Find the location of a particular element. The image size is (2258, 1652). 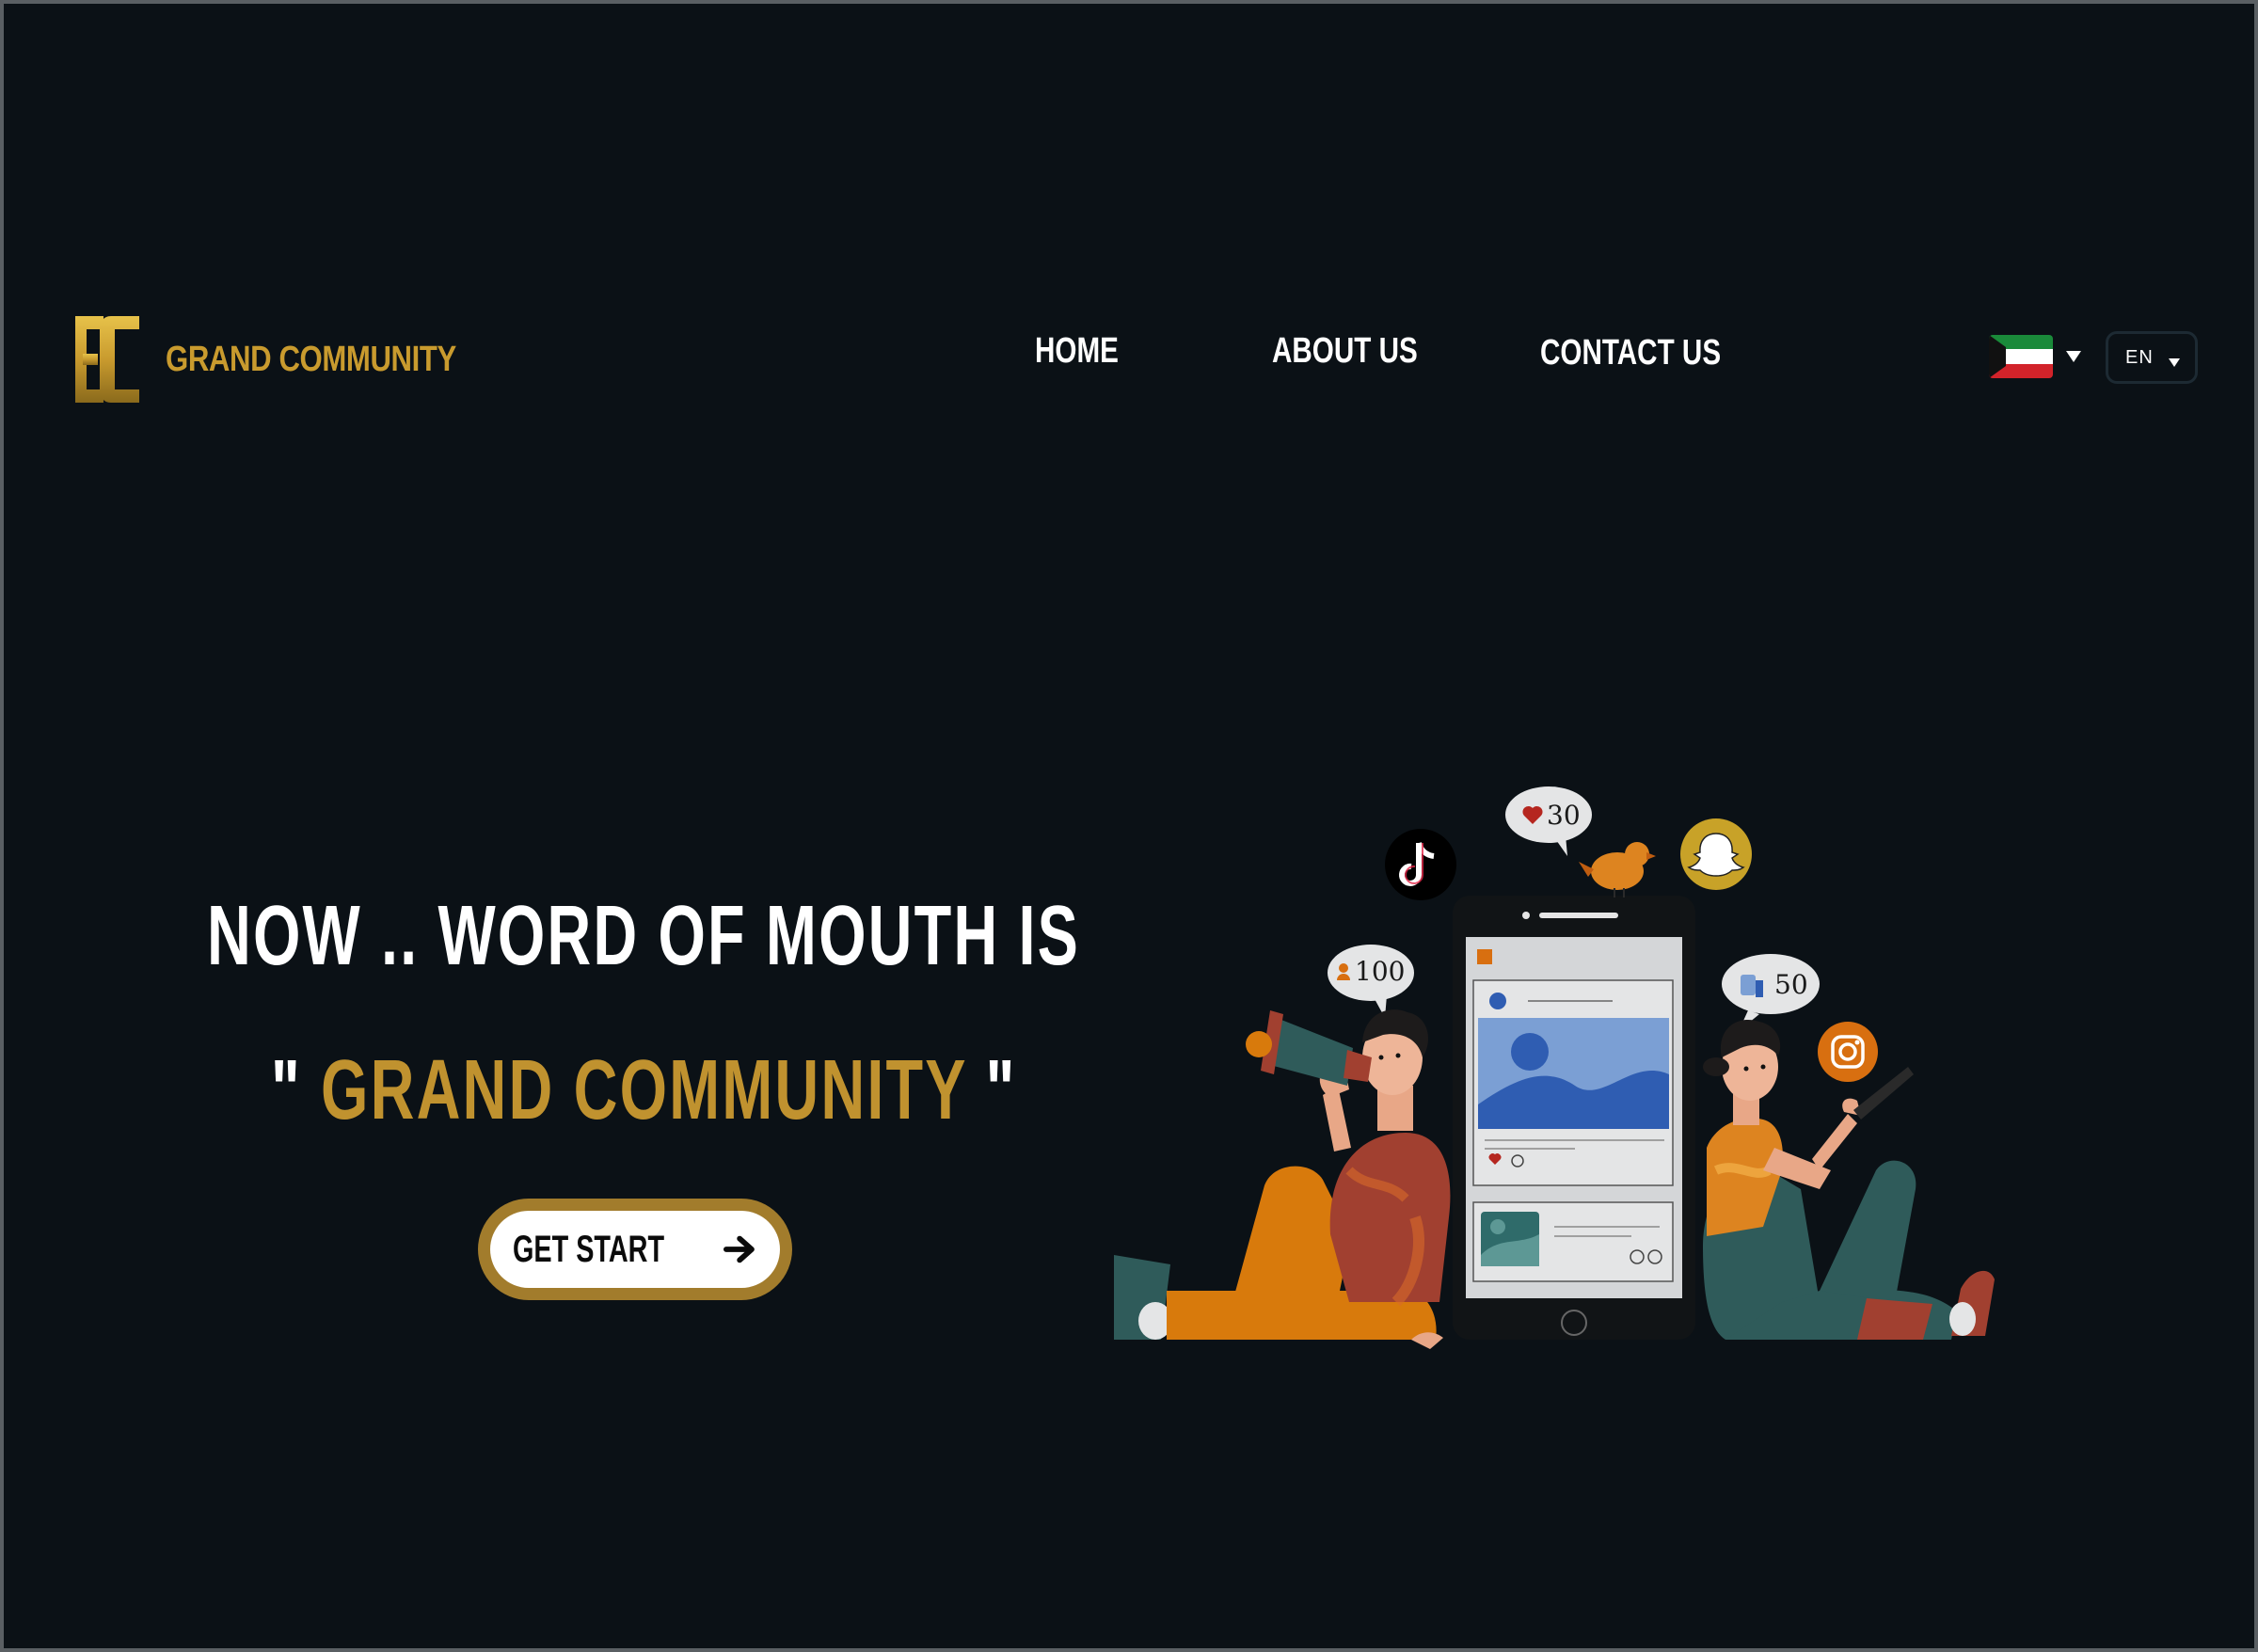

hero-highlight: GRAND COMMUNITY is located at coordinates (644, 1090).